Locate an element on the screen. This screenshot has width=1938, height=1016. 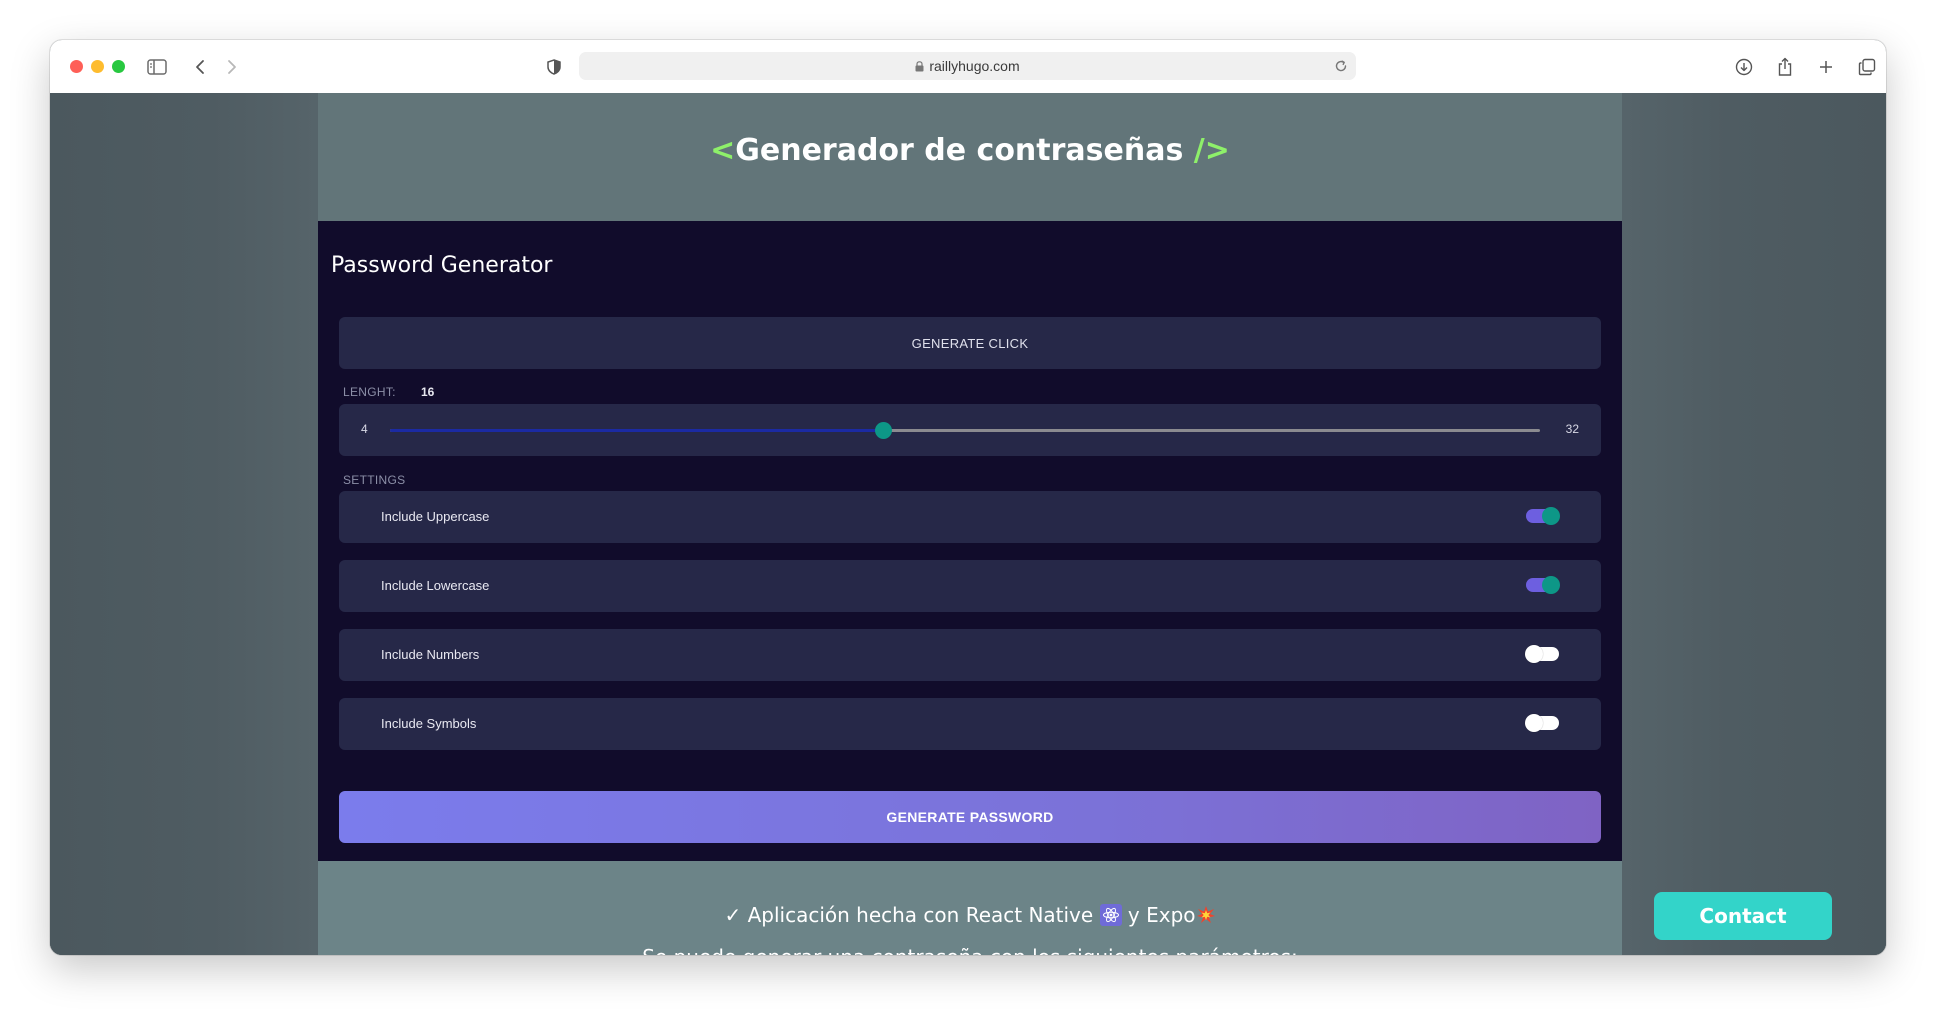
share-icon is located at coordinates (1785, 67).